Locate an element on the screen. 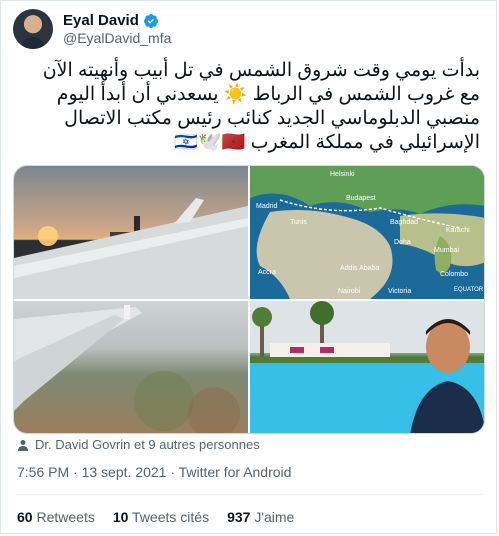 The image size is (499, 536). tagged-people: Dr. David Govrin et 9 autres personnes is located at coordinates (138, 444).